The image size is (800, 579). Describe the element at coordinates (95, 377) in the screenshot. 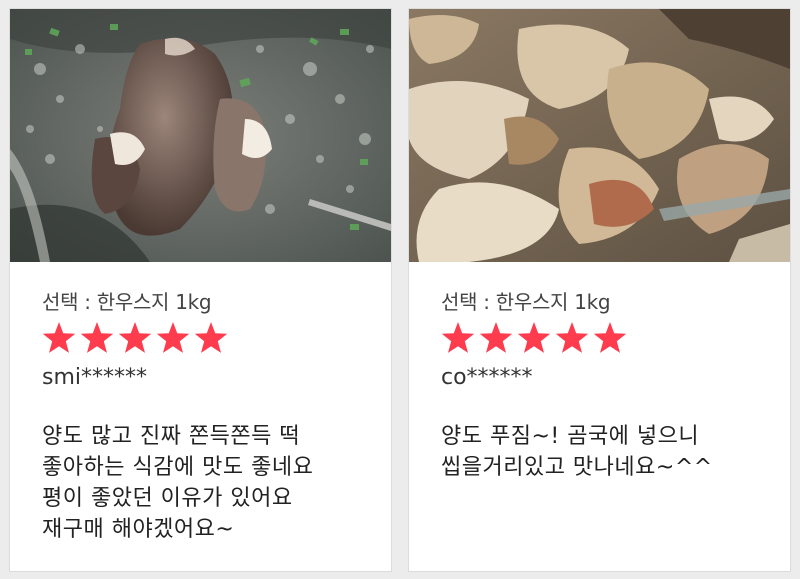

I see `reviewer-id: smi******` at that location.